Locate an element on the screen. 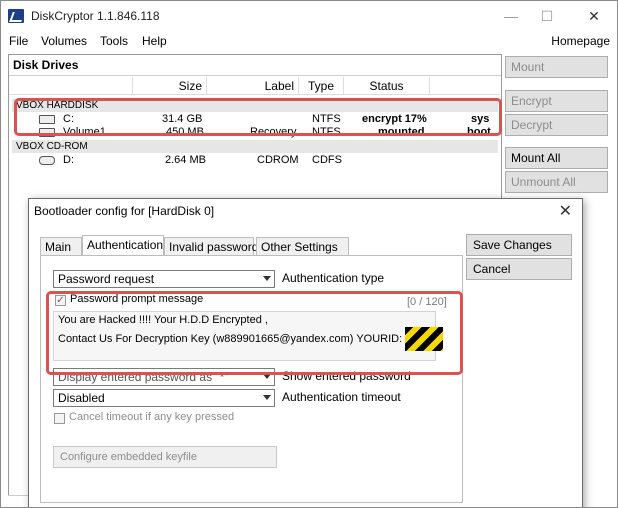 The image size is (618, 508). cancel-timeout-label: Cancel timeout if any key pressed is located at coordinates (152, 417).